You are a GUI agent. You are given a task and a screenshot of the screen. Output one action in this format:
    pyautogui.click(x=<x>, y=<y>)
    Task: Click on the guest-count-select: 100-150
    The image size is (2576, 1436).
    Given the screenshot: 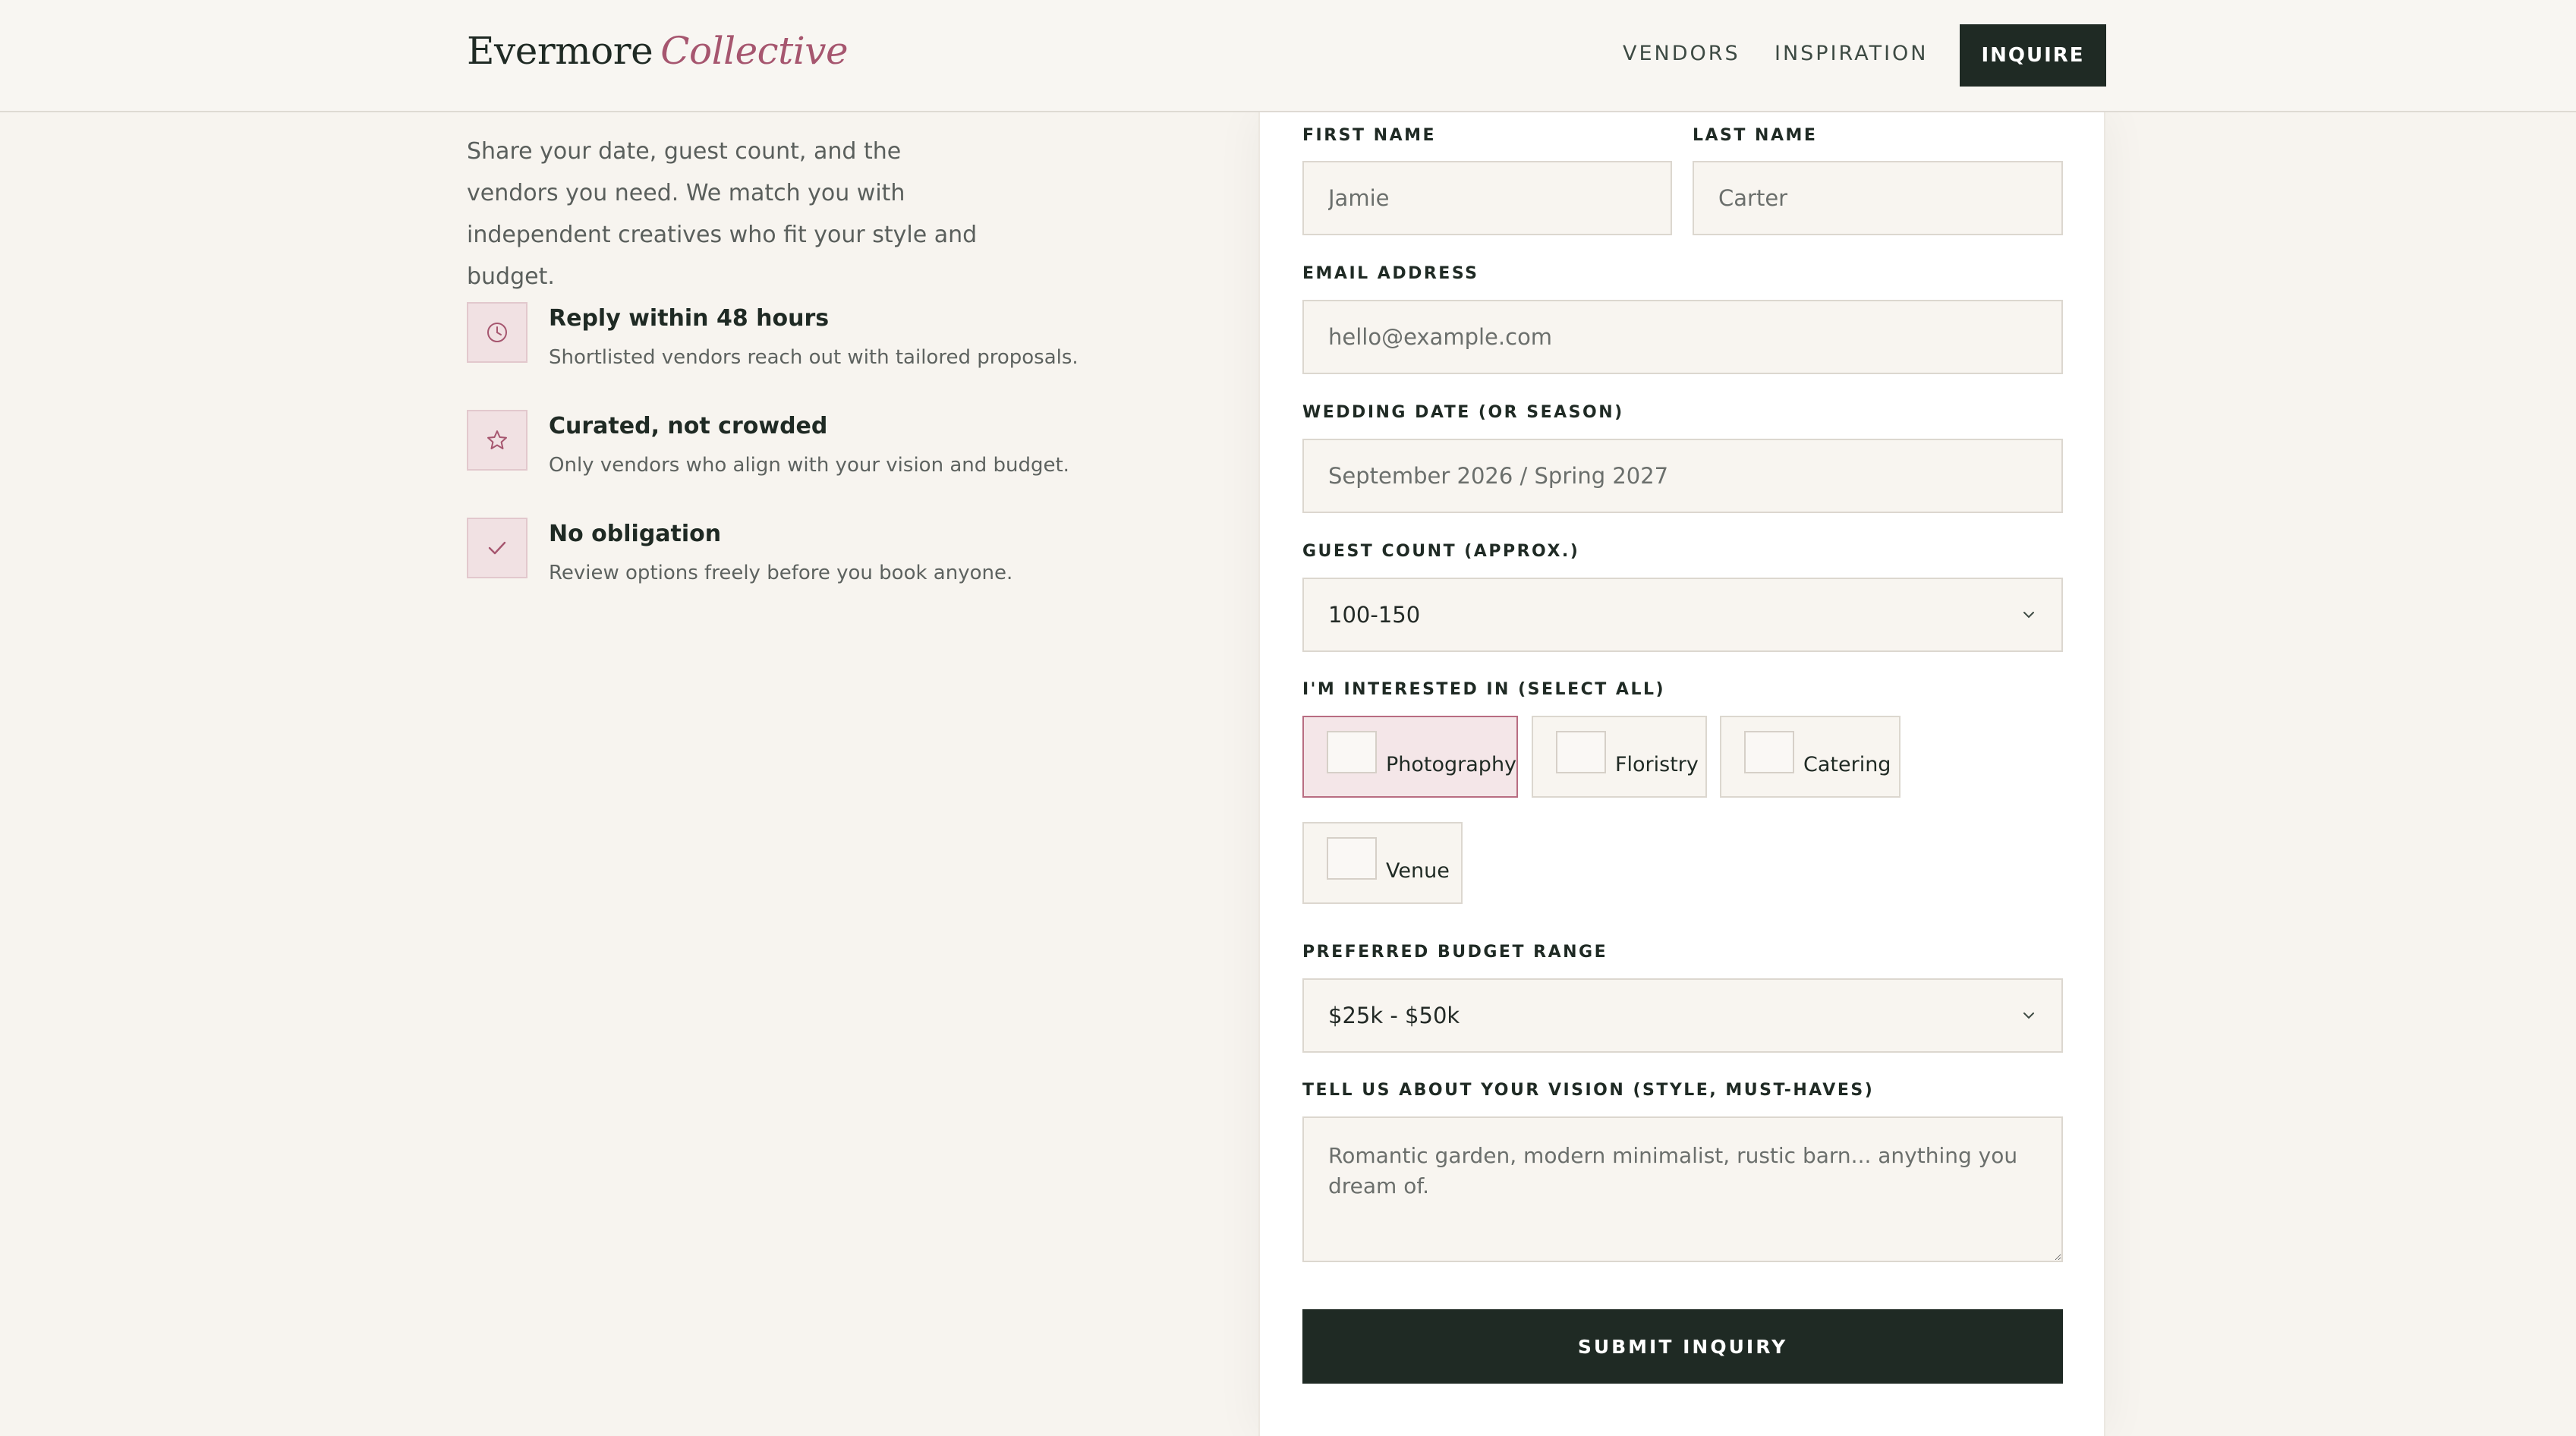 What is the action you would take?
    pyautogui.click(x=1682, y=615)
    